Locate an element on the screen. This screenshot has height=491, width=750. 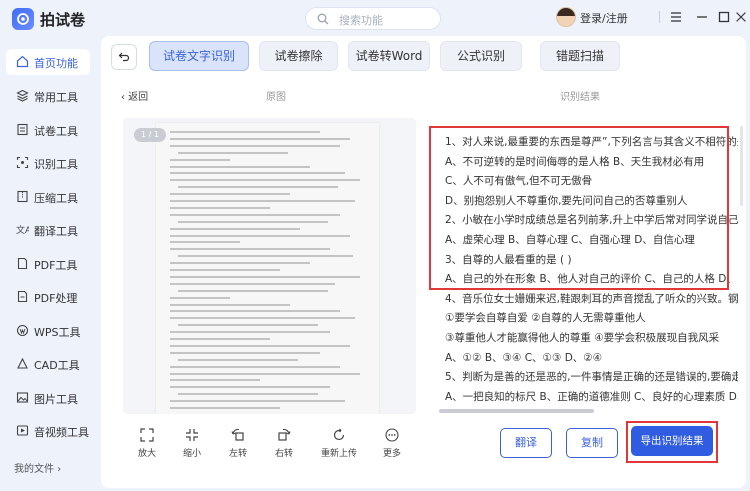
login-link: 登录/注册 is located at coordinates (604, 18).